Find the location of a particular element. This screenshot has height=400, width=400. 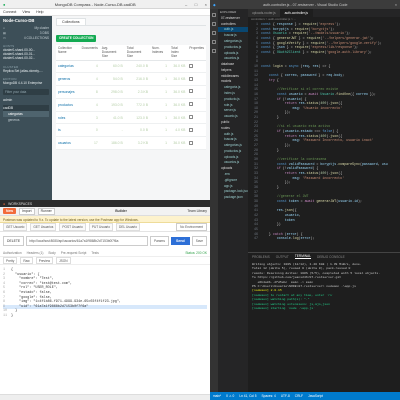

request-tab: POST Usuario is located at coordinates (72, 227).